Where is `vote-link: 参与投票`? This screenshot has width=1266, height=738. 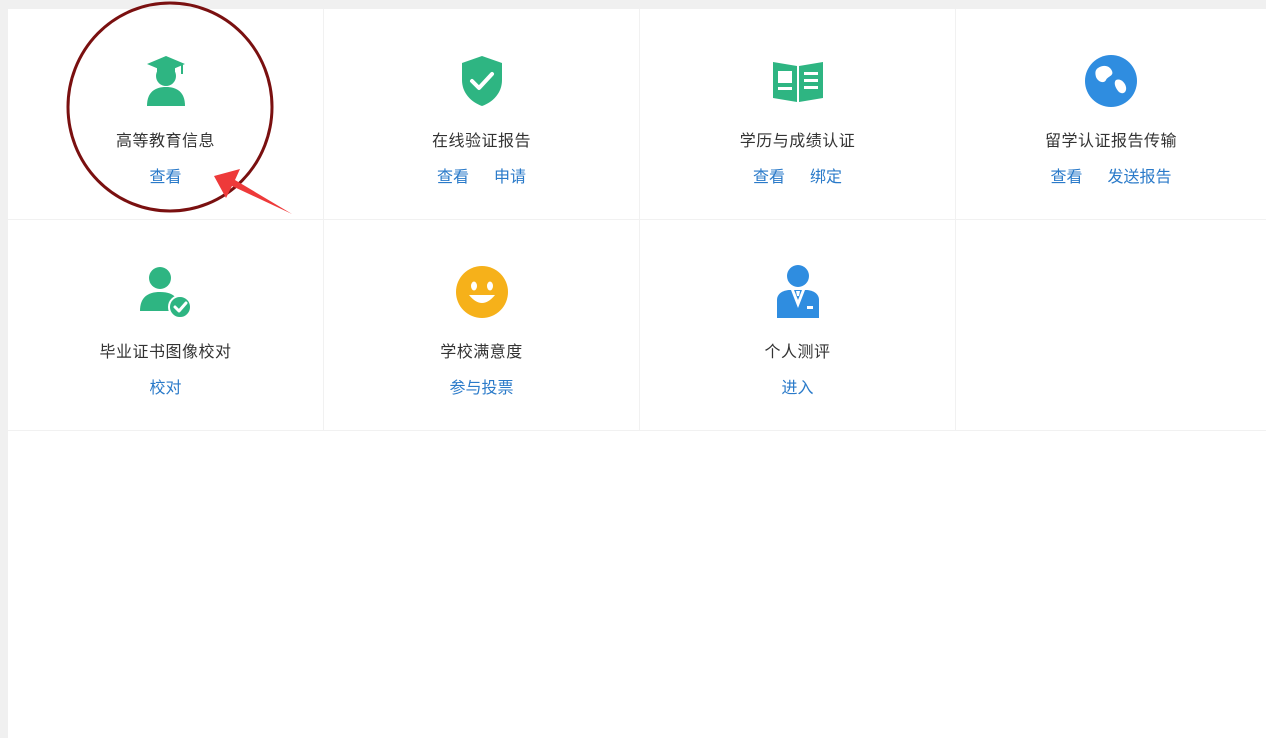 vote-link: 参与投票 is located at coordinates (481, 387).